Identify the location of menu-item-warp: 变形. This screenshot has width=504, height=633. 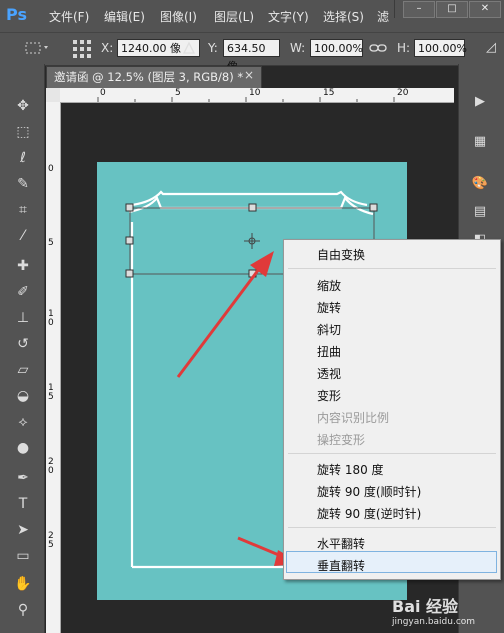
(329, 395).